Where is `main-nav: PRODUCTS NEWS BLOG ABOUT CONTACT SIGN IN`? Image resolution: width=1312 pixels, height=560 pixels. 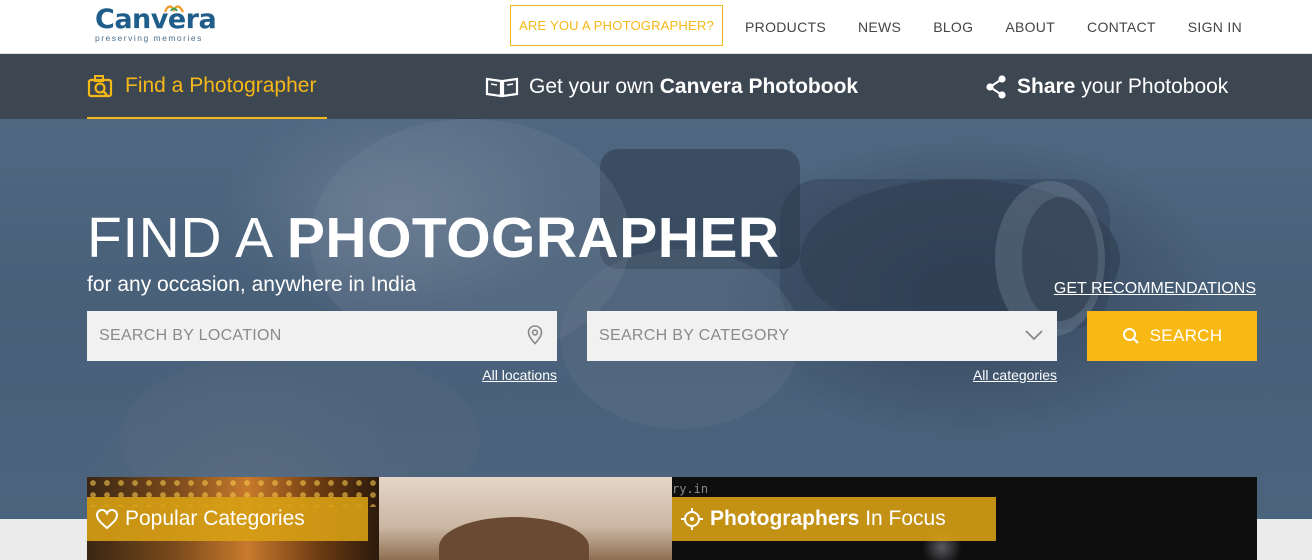
main-nav: PRODUCTS NEWS BLOG ABOUT CONTACT SIGN IN is located at coordinates (977, 27).